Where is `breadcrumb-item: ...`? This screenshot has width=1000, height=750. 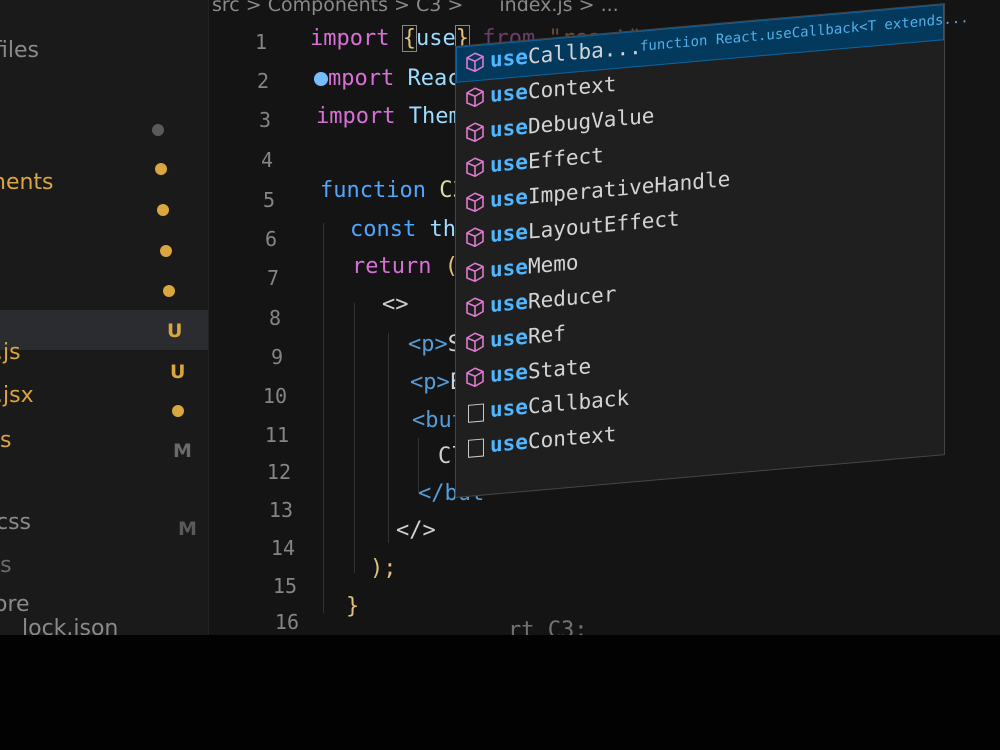 breadcrumb-item: ... is located at coordinates (610, 8).